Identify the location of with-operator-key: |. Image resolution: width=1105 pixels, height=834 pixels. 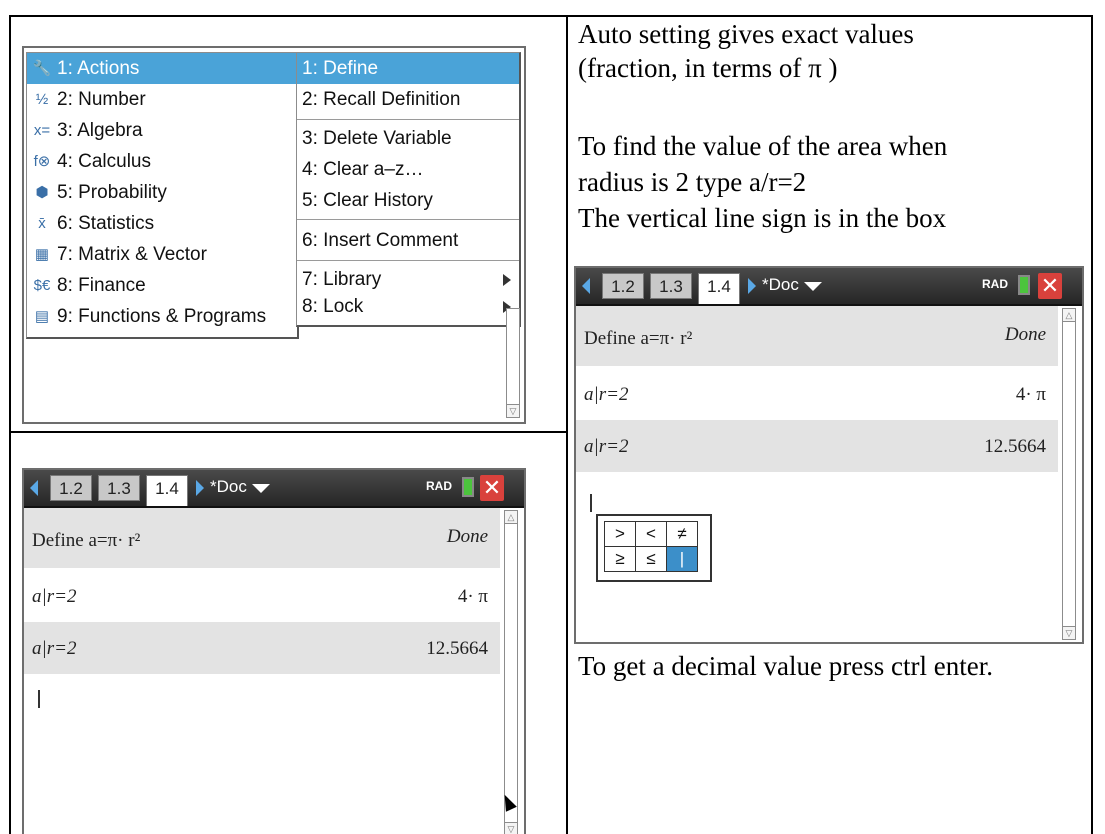
(682, 559).